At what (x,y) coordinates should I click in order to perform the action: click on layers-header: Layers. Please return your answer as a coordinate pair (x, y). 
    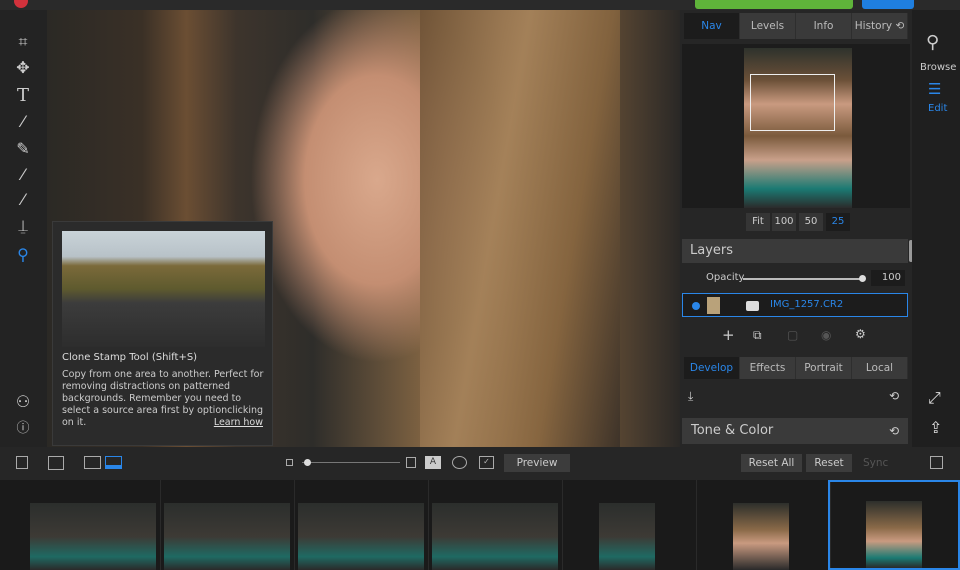
    Looking at the image, I should click on (795, 251).